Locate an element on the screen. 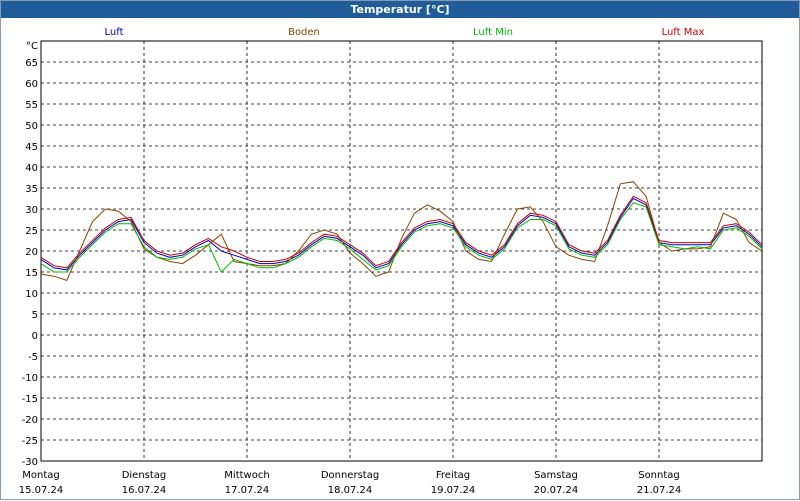 Image resolution: width=800 pixels, height=501 pixels. x-tick-day: Mittwoch is located at coordinates (246, 475).